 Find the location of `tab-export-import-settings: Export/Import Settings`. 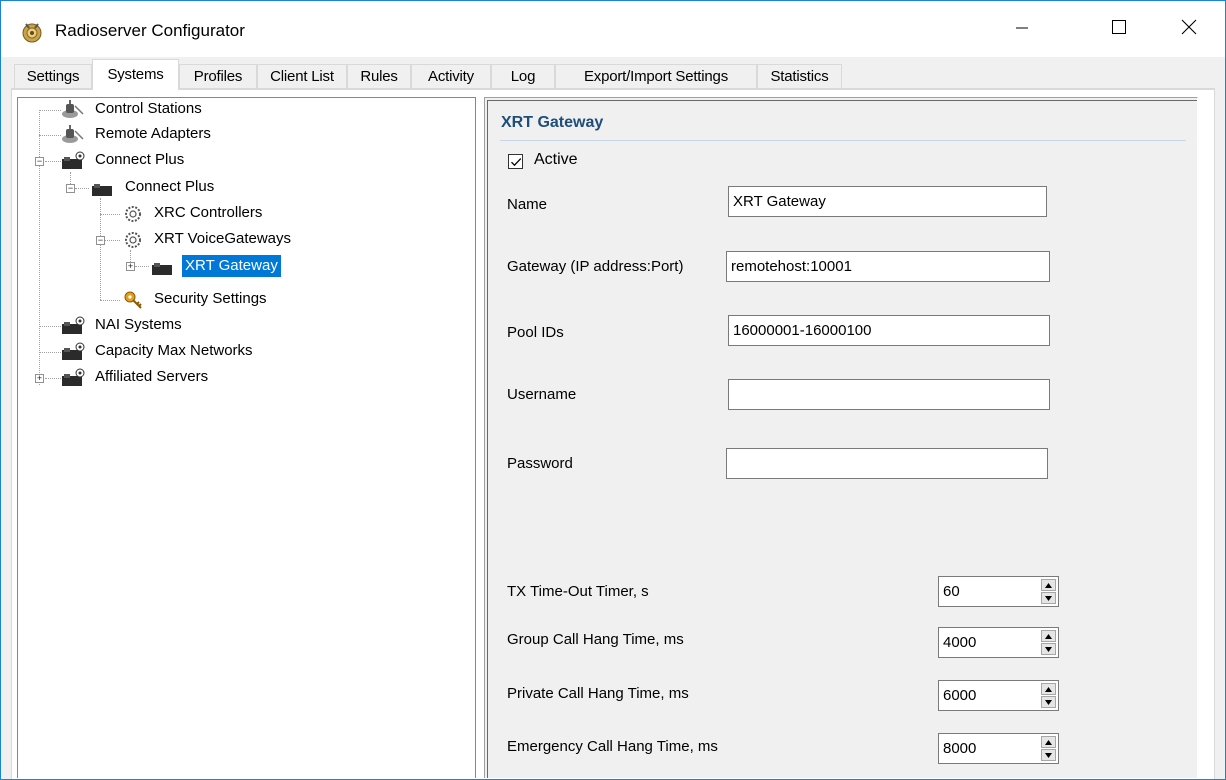

tab-export-import-settings: Export/Import Settings is located at coordinates (656, 76).